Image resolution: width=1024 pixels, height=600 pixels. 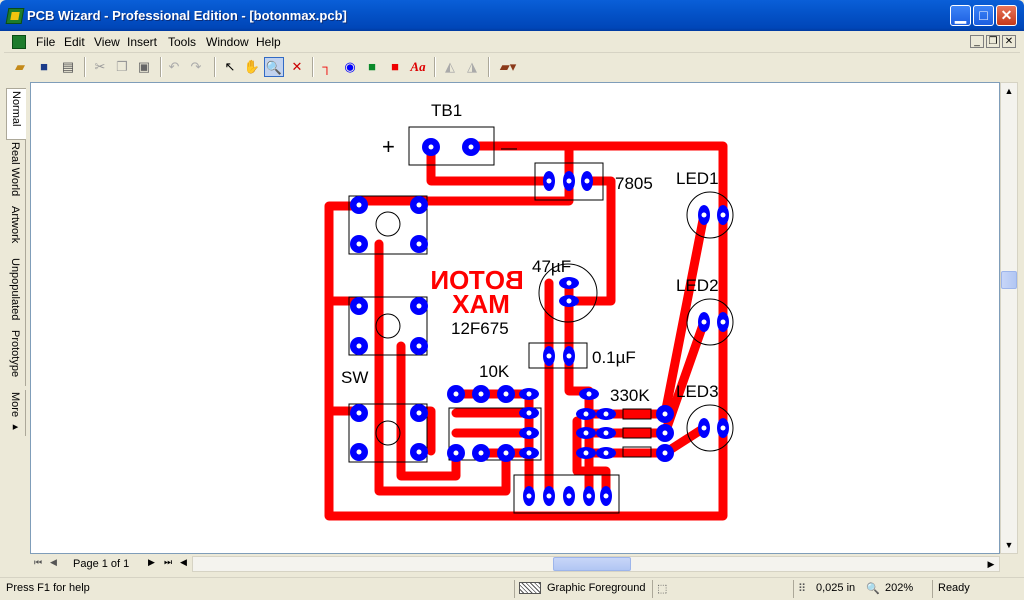 What do you see at coordinates (53, 562) in the screenshot?
I see `prev-page-icon: ◀` at bounding box center [53, 562].